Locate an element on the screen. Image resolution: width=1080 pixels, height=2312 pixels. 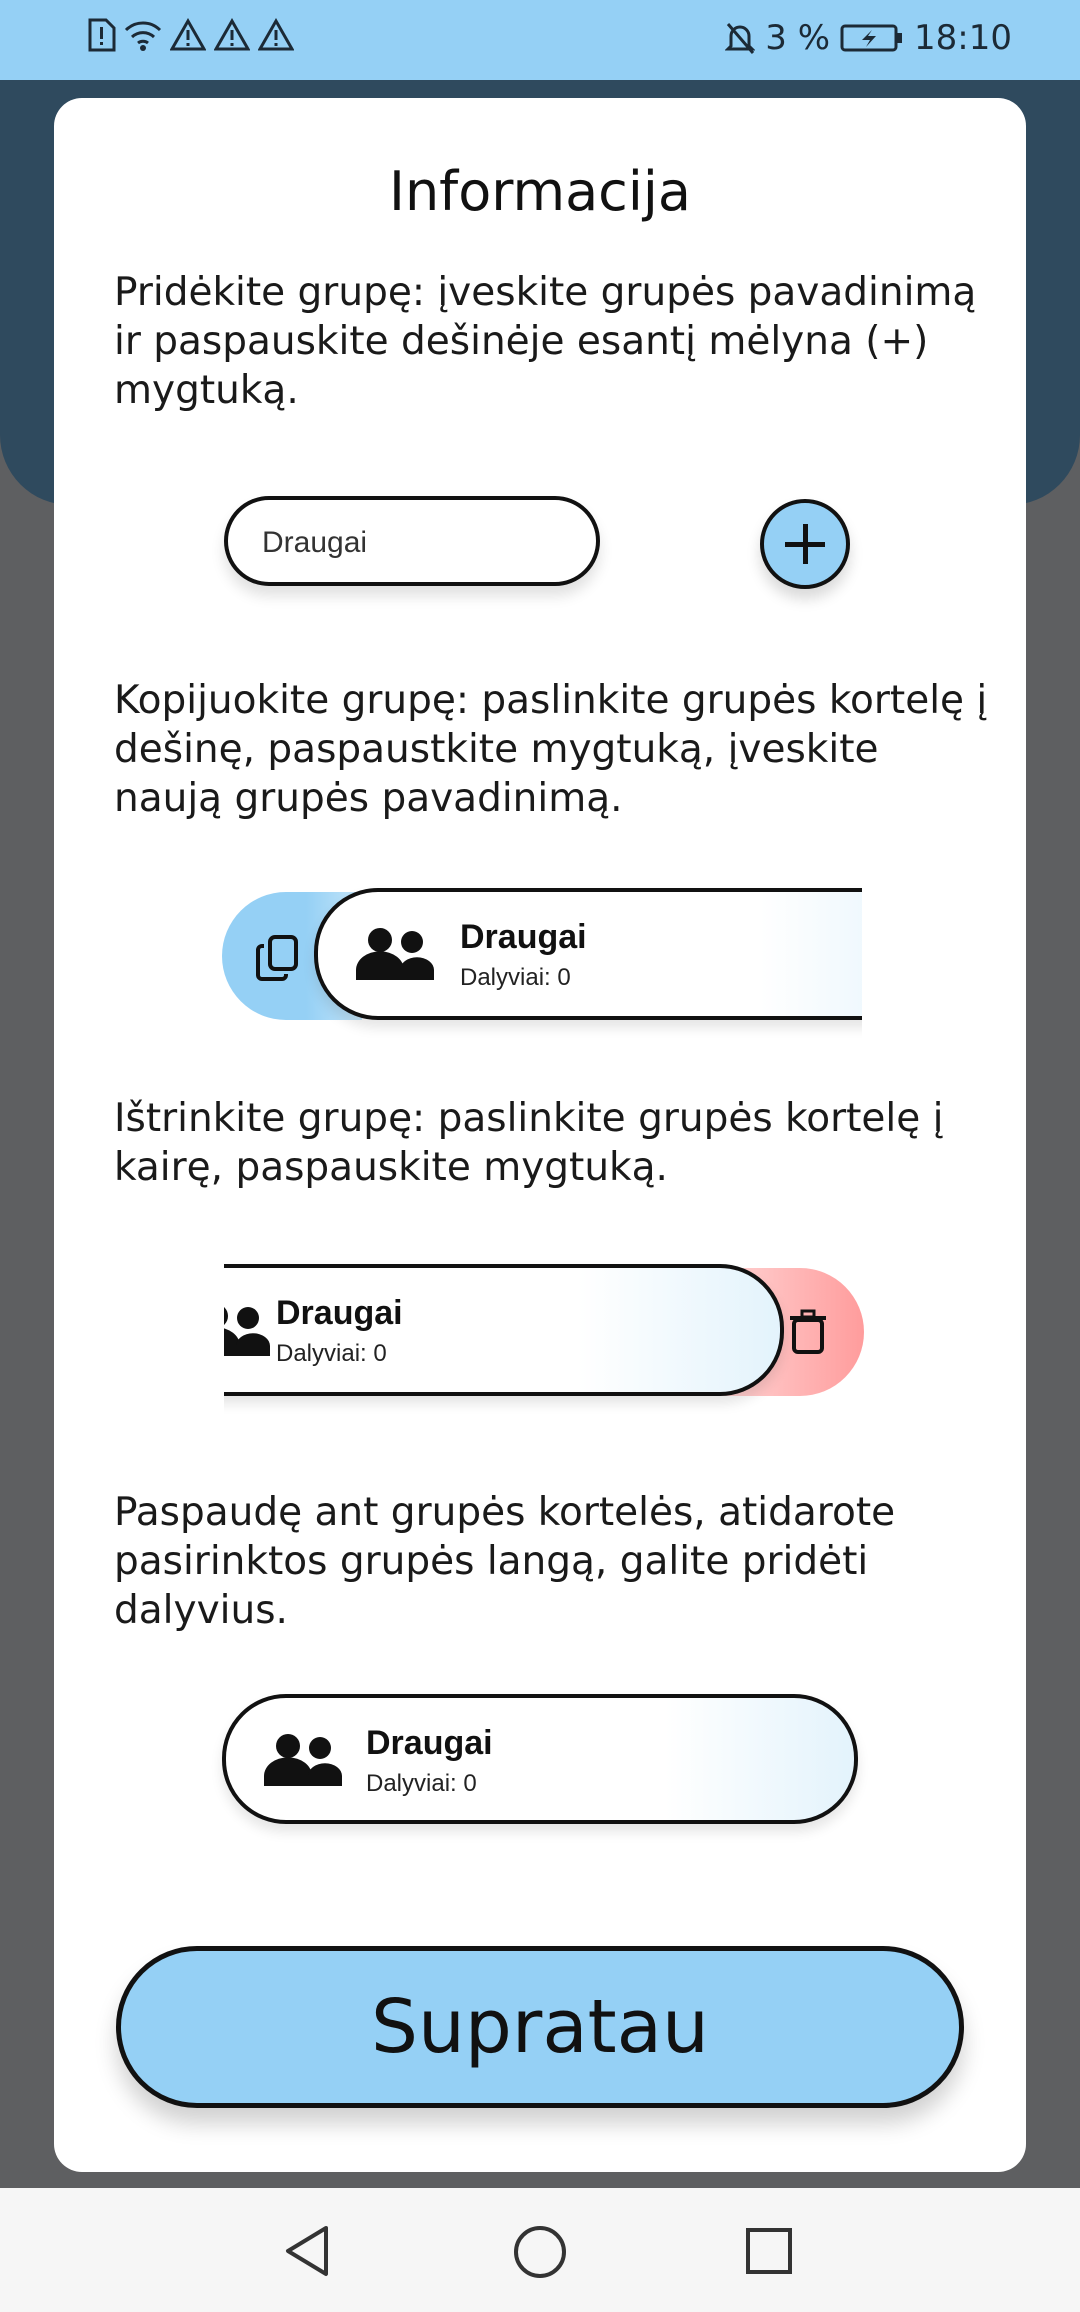
dialog-title: Informacija is located at coordinates (540, 191).